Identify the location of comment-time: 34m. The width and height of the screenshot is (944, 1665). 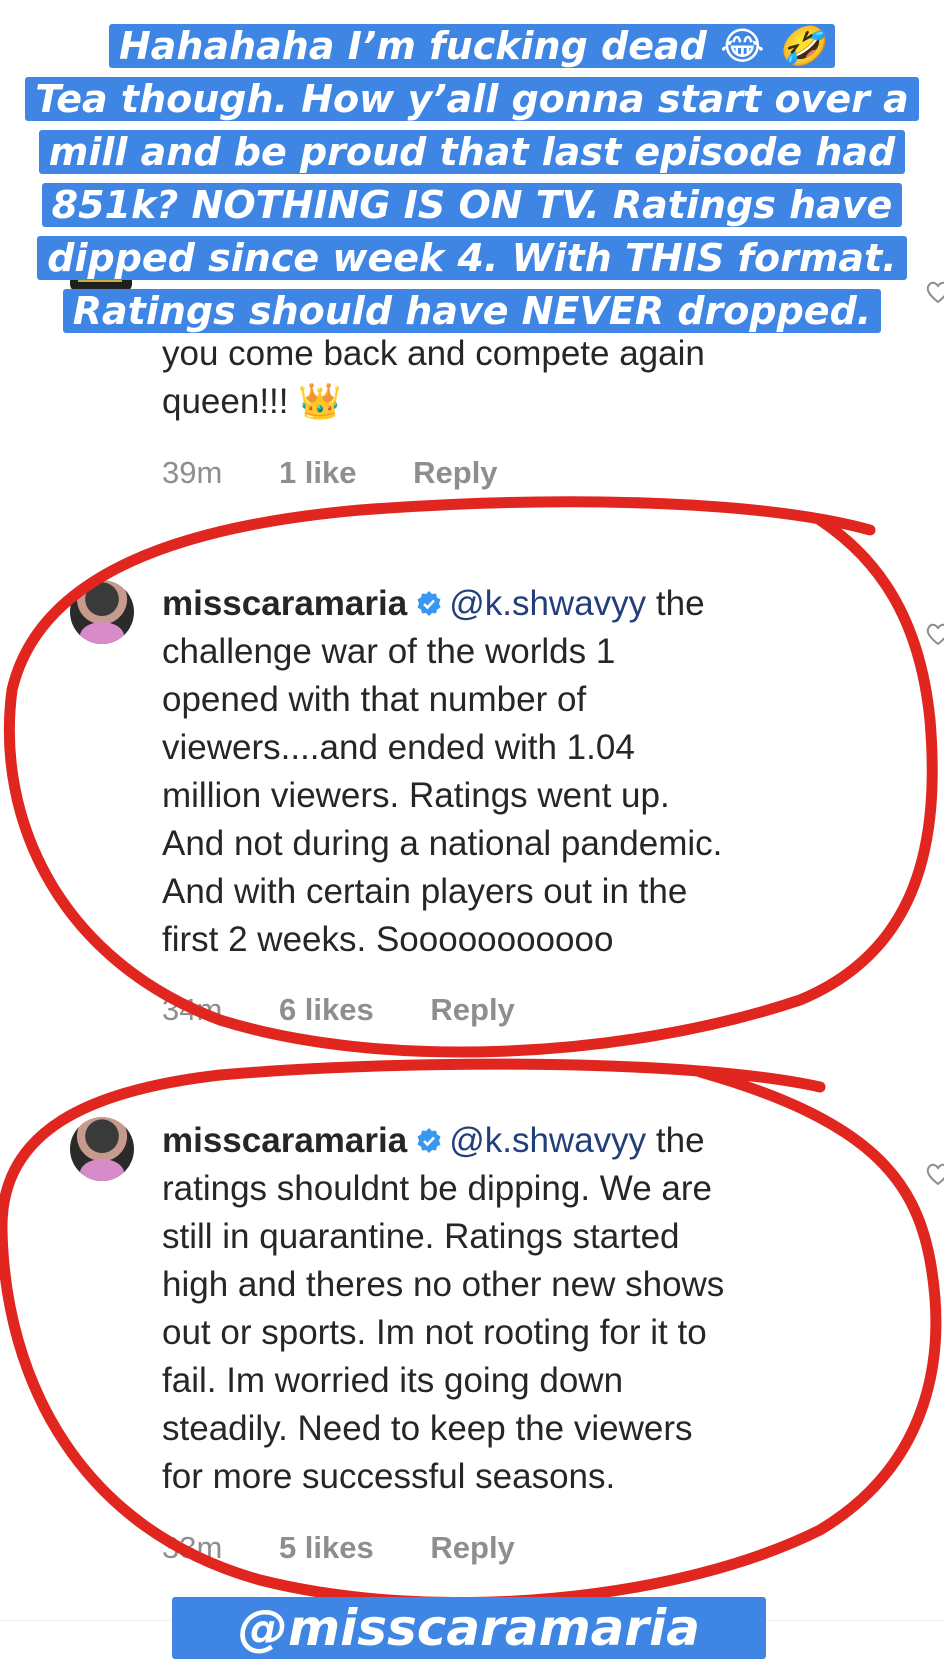
(192, 1009).